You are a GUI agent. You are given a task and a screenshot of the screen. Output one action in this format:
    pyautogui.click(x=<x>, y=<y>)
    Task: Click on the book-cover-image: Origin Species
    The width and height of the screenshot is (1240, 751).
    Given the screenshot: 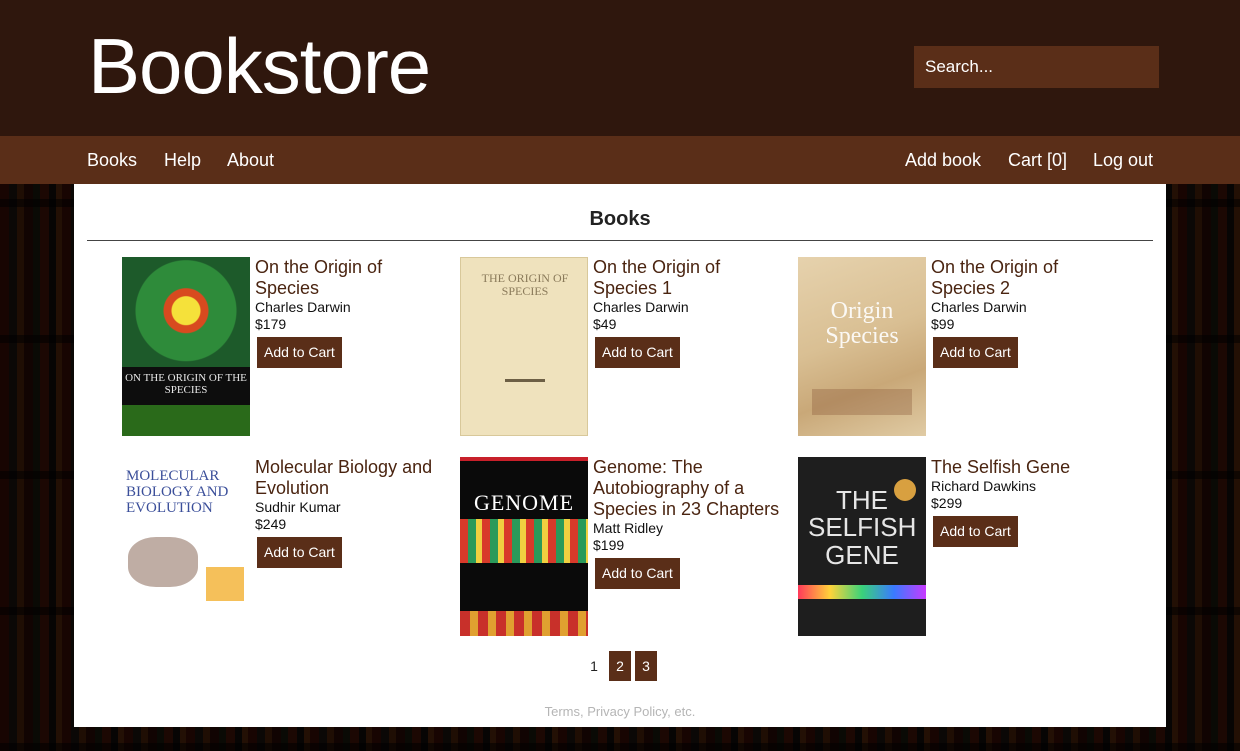 What is the action you would take?
    pyautogui.click(x=862, y=346)
    